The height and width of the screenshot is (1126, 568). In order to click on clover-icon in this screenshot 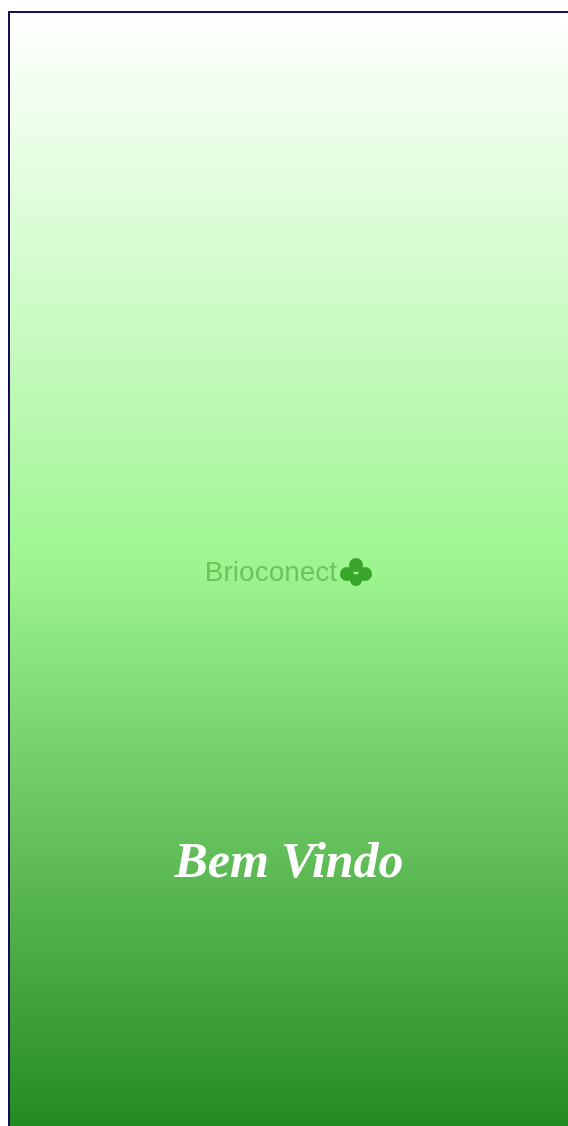, I will do `click(356, 572)`.